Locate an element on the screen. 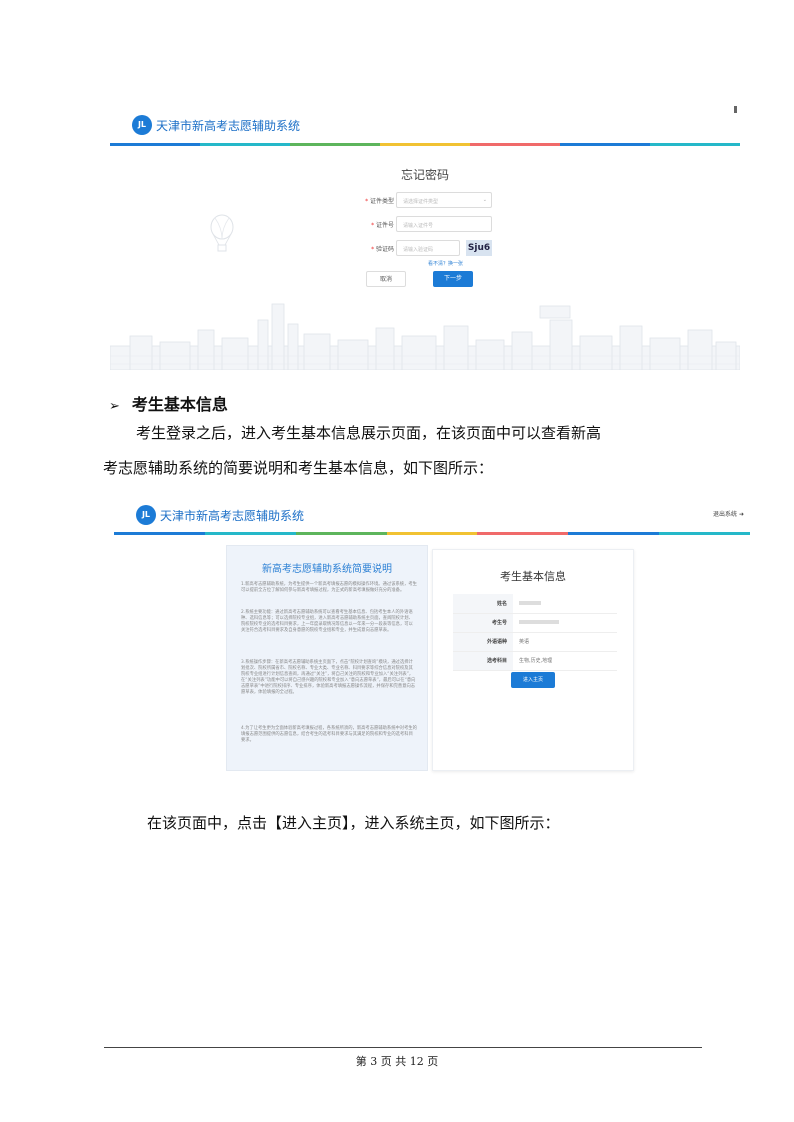  intro-title: 新高考志愿辅助系统简要说明 is located at coordinates (327, 569).